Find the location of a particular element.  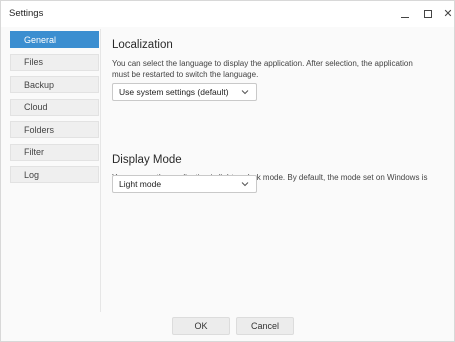

close-button: ✕ is located at coordinates (447, 14).